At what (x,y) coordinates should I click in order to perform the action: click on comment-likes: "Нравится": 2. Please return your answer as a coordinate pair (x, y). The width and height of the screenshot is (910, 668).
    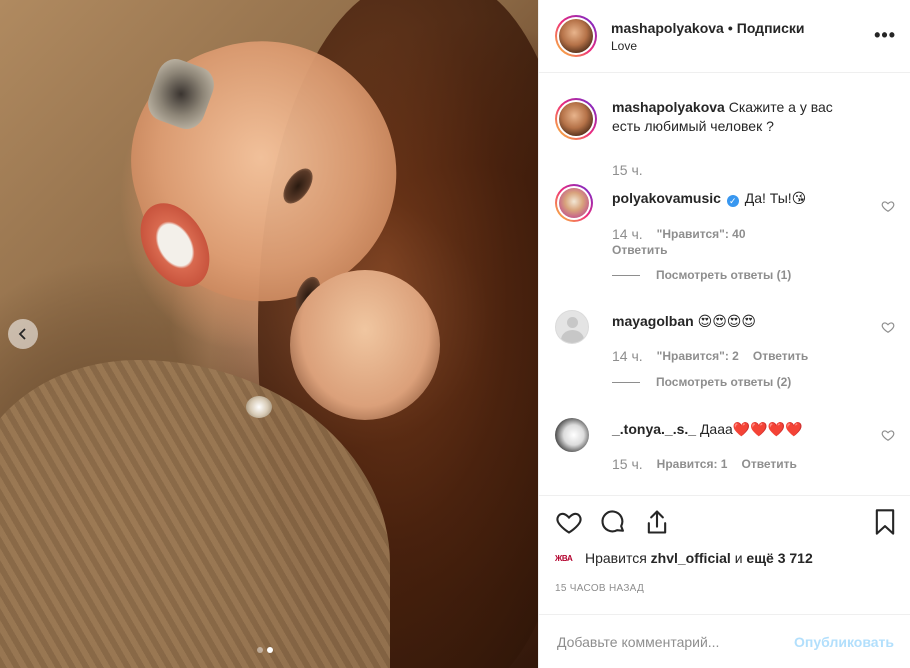
    Looking at the image, I should click on (698, 356).